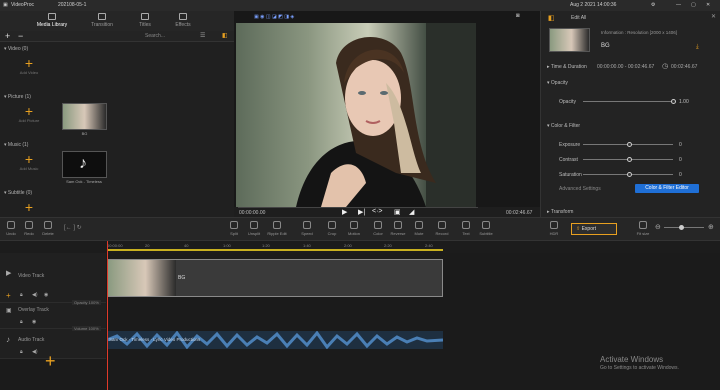 Image resolution: width=720 pixels, height=390 pixels. What do you see at coordinates (518, 16) in the screenshot?
I see `snapshot-icon: ◙` at bounding box center [518, 16].